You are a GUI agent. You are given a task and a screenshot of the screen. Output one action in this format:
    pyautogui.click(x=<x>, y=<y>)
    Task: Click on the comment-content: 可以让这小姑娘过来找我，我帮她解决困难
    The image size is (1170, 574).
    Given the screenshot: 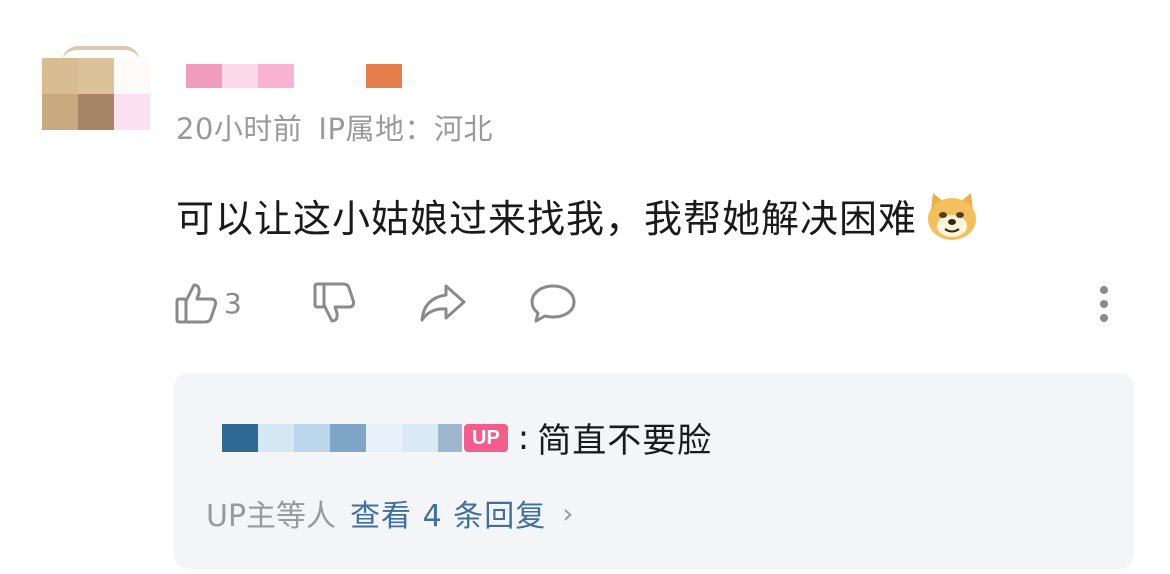 What is the action you would take?
    pyautogui.click(x=577, y=215)
    